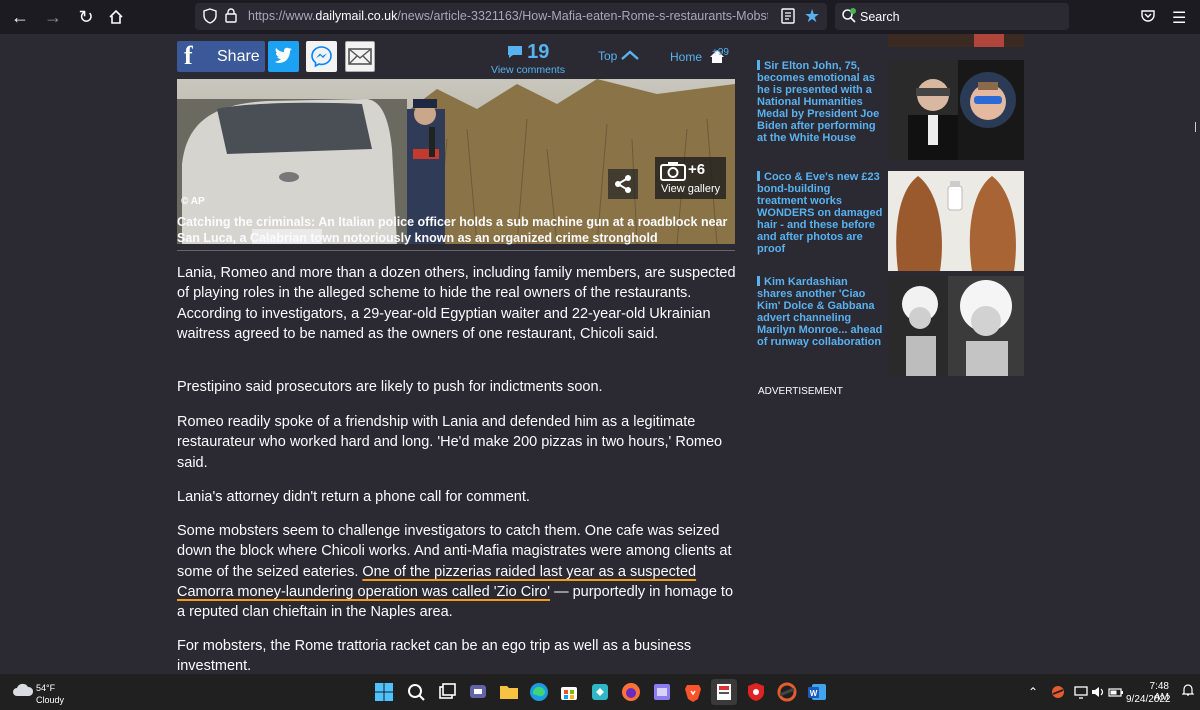  Describe the element at coordinates (629, 55) in the screenshot. I see `chevron-up-icon` at that location.